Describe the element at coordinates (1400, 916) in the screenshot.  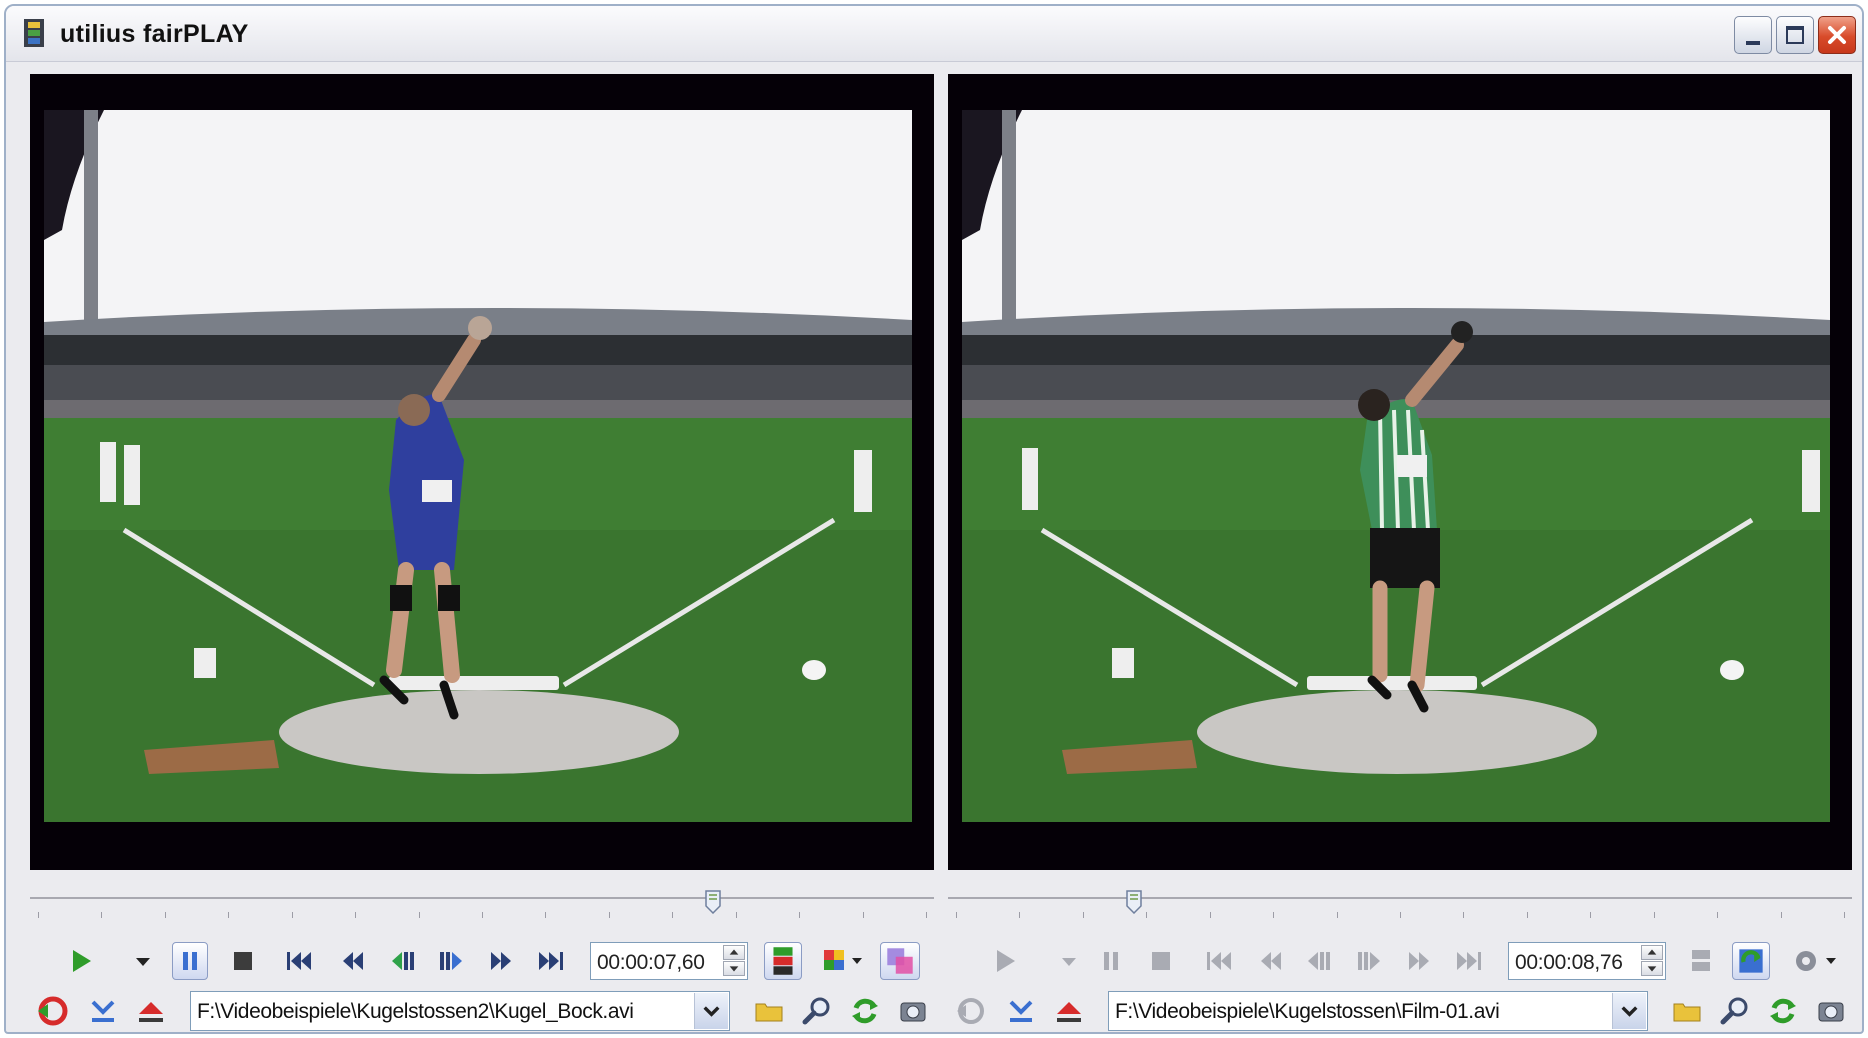
I see `right-seek-ticks` at that location.